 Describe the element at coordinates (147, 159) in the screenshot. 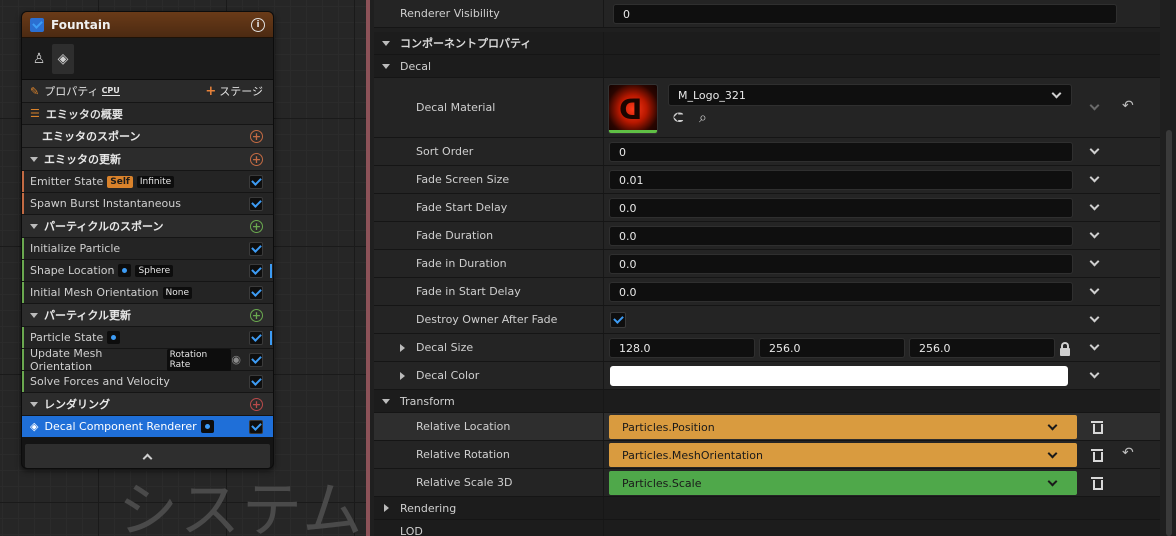

I see `section-emitter-update: エミッタの更新 +` at that location.